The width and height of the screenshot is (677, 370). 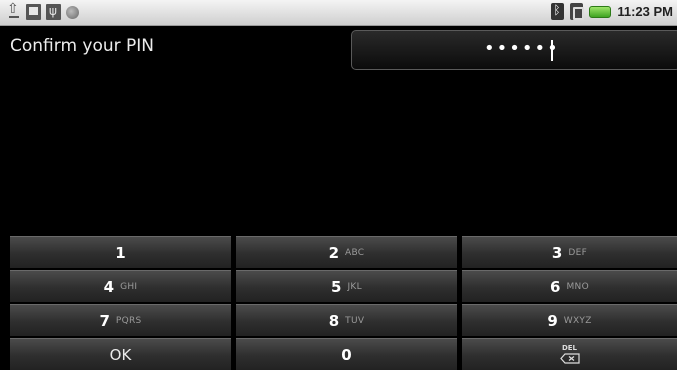 I want to click on battery-icon, so click(x=600, y=11).